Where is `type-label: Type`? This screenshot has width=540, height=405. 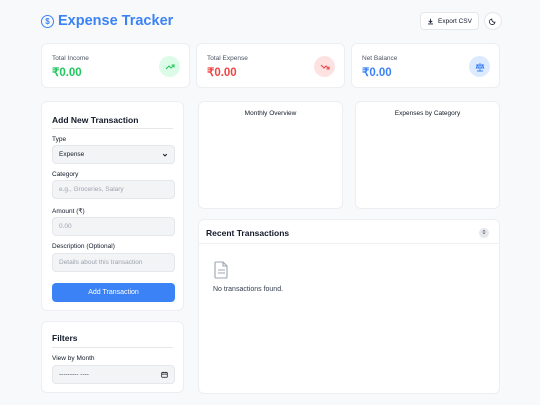
type-label: Type is located at coordinates (59, 139).